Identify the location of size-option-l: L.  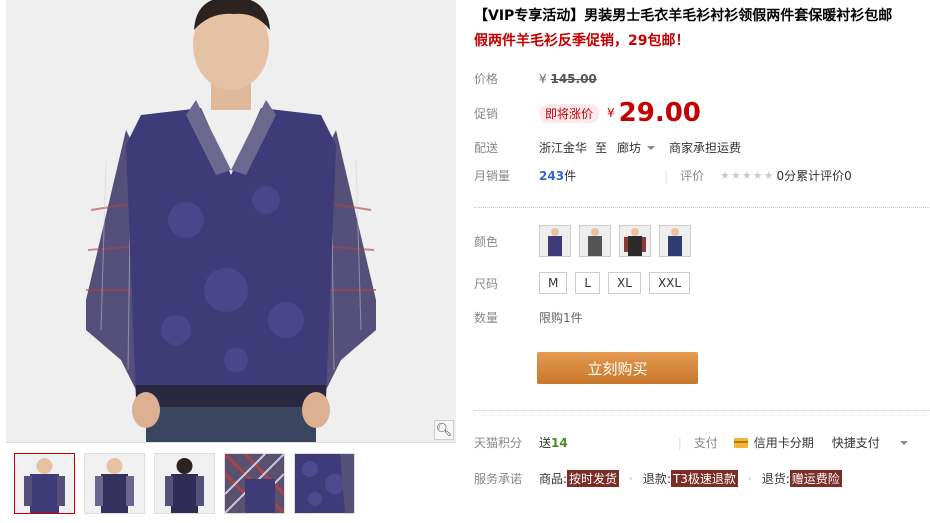
(588, 283).